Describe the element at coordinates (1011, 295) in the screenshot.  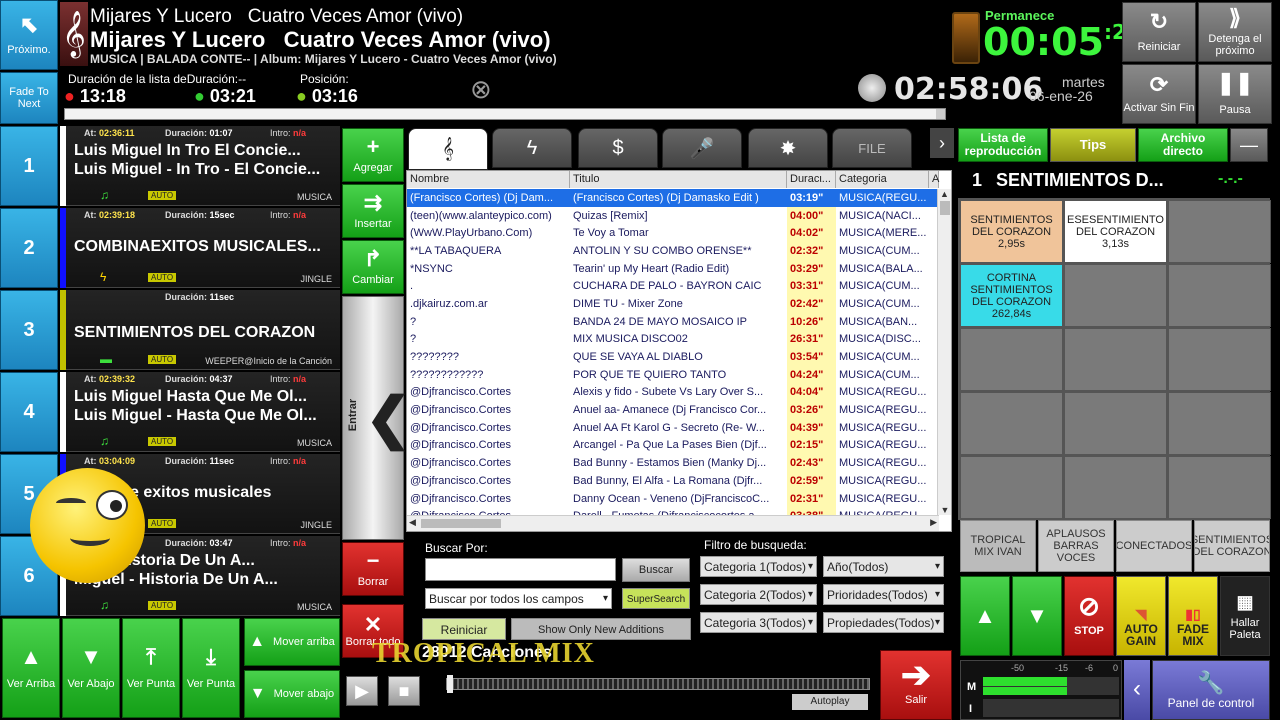
I see `cart-slot: CORTINA SENTIMIENTOS DEL CORAZON 262,84s` at that location.